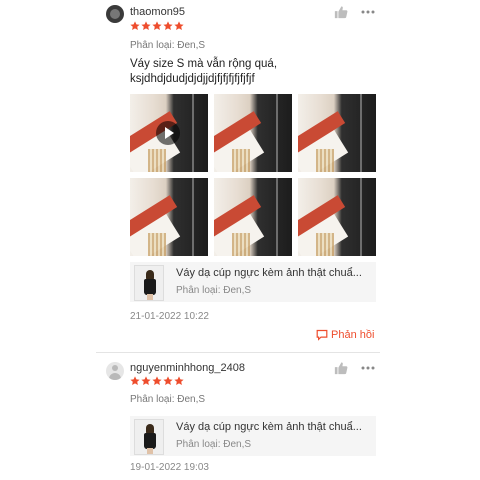  What do you see at coordinates (169, 316) in the screenshot?
I see `review-date: 21-01-2022 10:22` at bounding box center [169, 316].